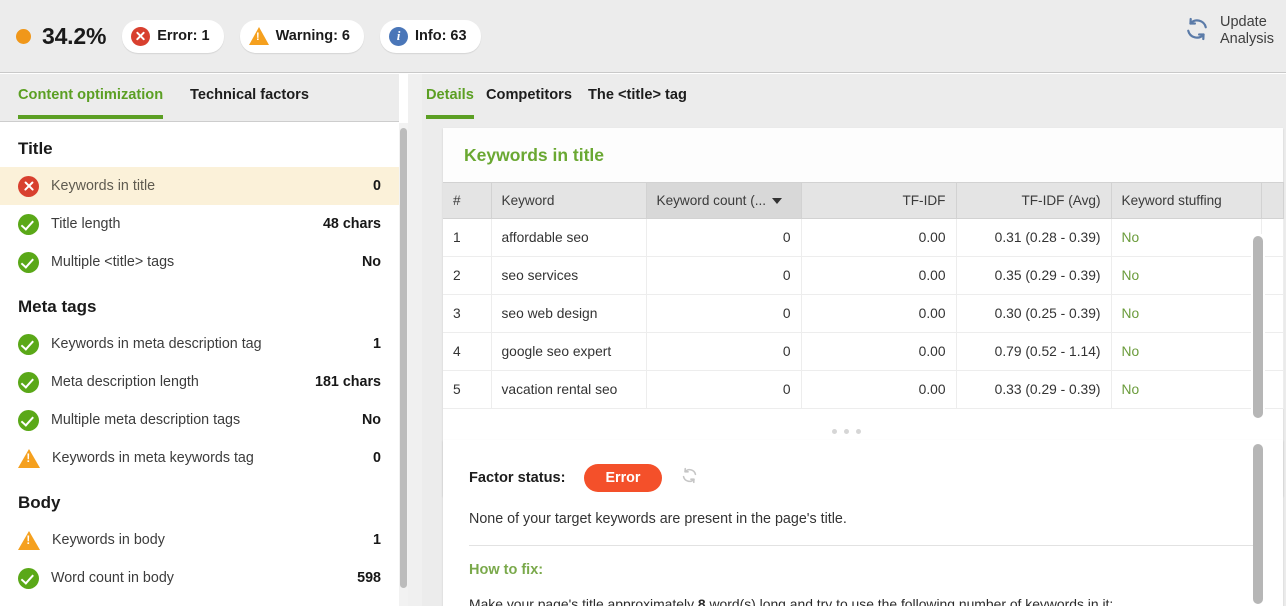 The height and width of the screenshot is (606, 1286). What do you see at coordinates (1034, 275) in the screenshot?
I see `cell-tfidf-avg: 0.35 (0.29 - 0.39)` at bounding box center [1034, 275].